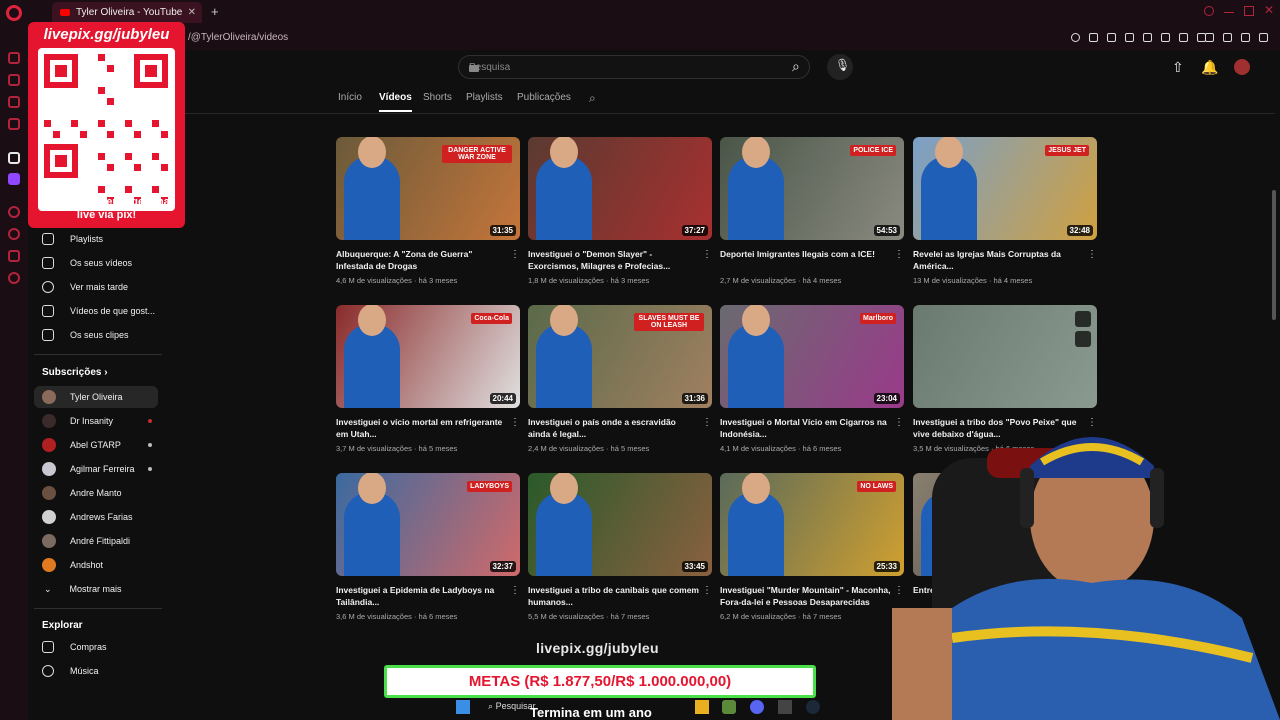 This screenshot has width=1280, height=720. Describe the element at coordinates (812, 356) in the screenshot. I see `video-thumbnail: Marlboro 23:04` at that location.